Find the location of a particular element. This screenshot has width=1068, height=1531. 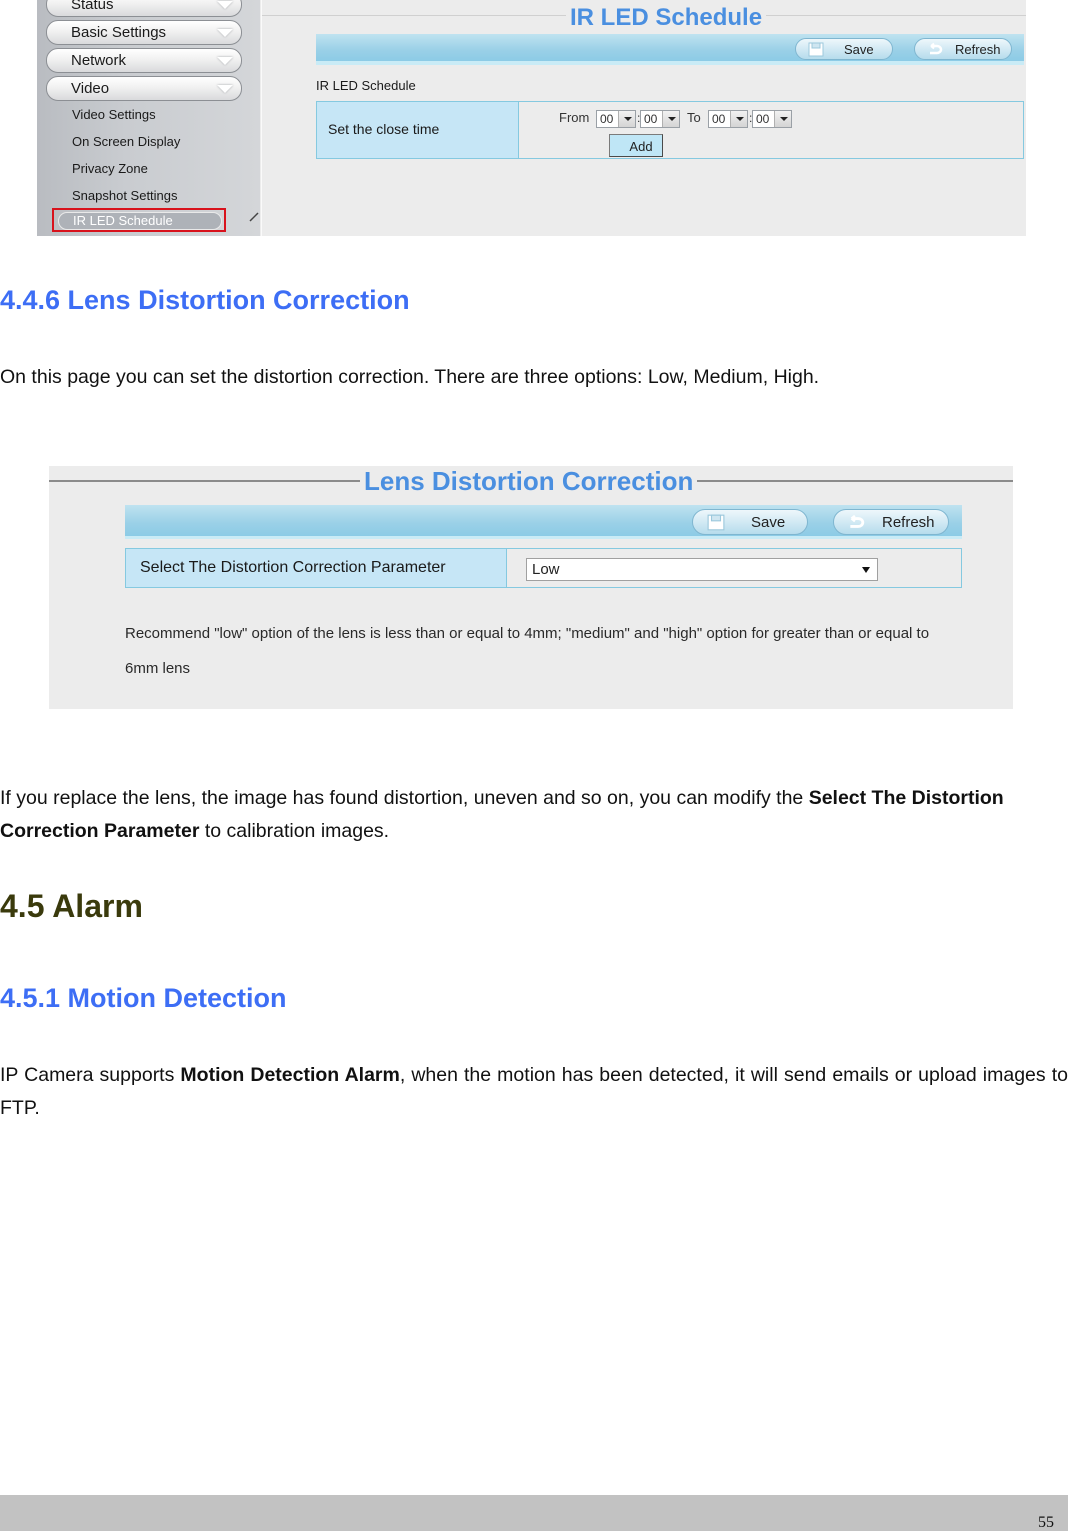

menu-video: Video is located at coordinates (144, 88).